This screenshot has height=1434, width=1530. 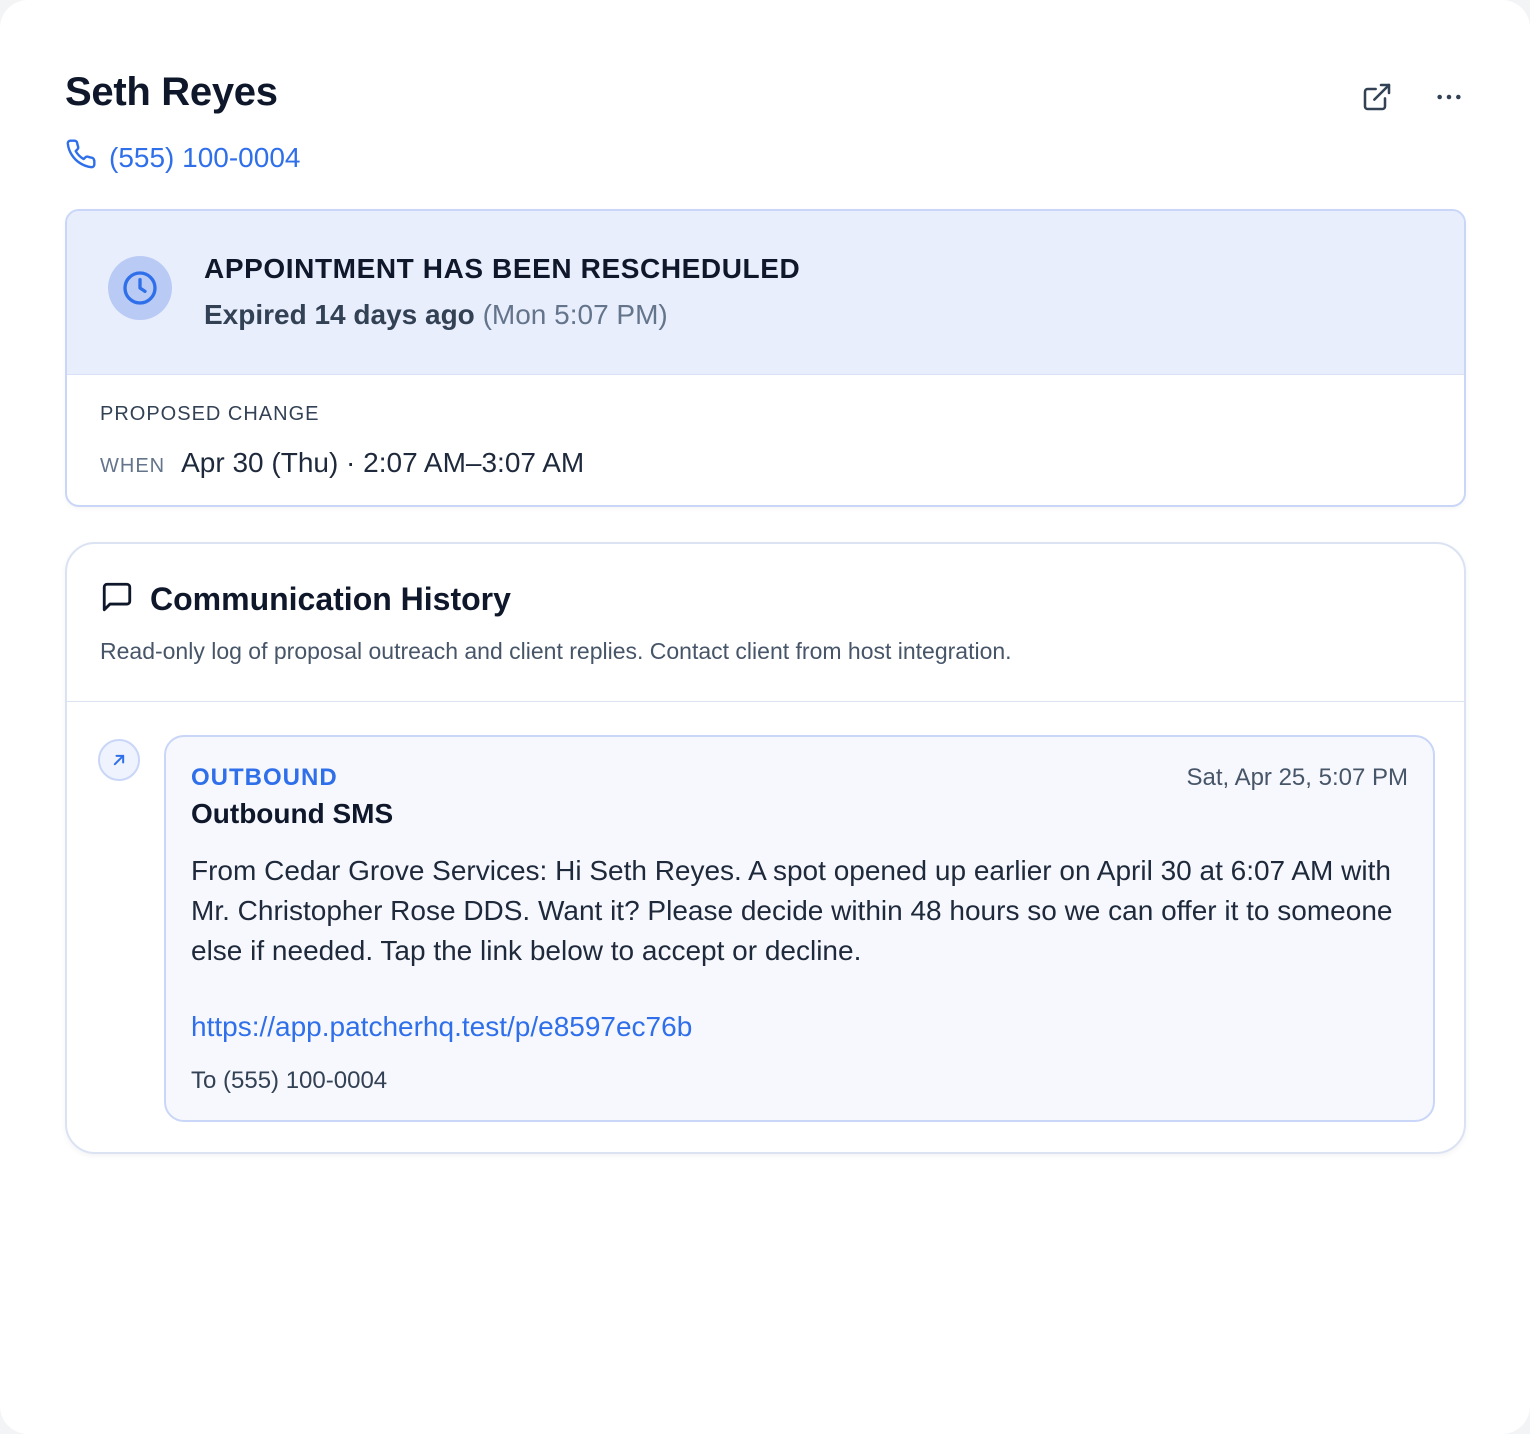 What do you see at coordinates (383, 462) in the screenshot?
I see `when-value: Apr 30 (Thu) · 2:07 AM–3:07 AM` at bounding box center [383, 462].